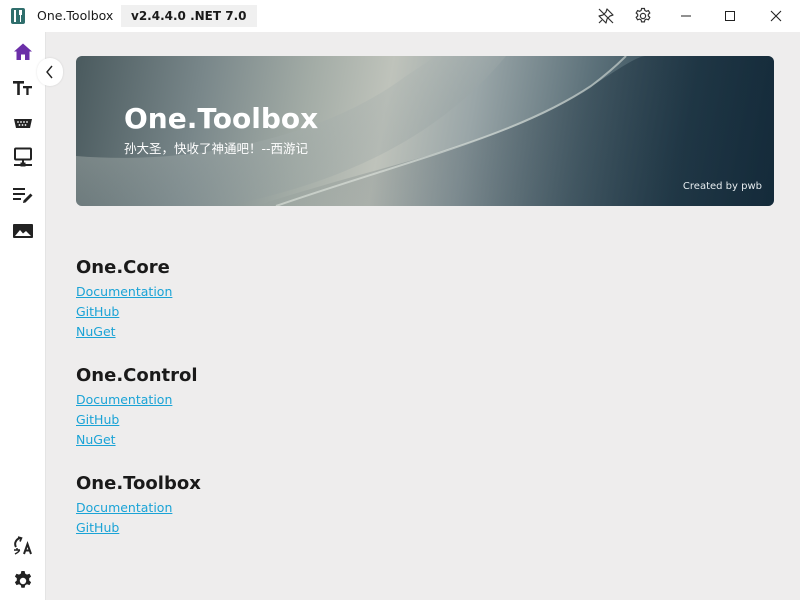  I want to click on maximize-icon, so click(730, 16).